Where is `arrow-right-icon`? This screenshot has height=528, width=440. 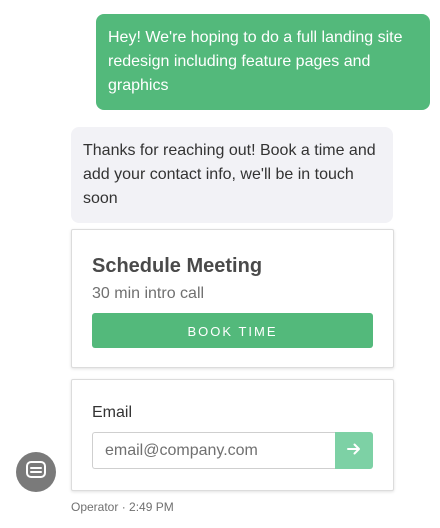
arrow-right-icon is located at coordinates (354, 450).